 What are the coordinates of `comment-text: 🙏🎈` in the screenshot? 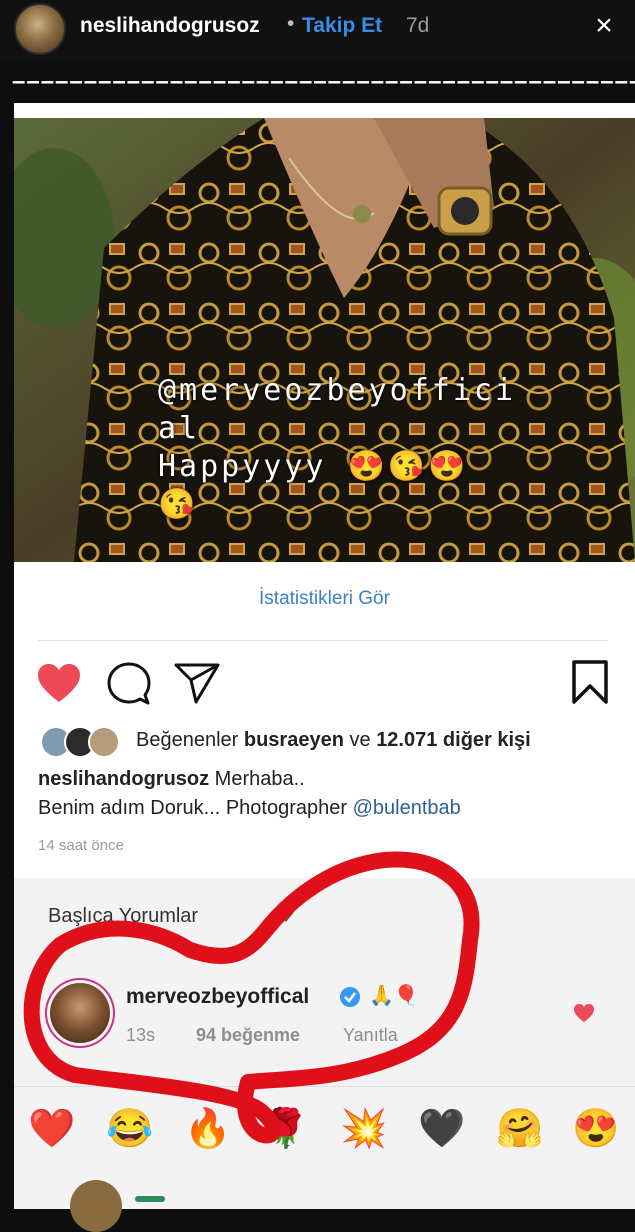 It's located at (394, 996).